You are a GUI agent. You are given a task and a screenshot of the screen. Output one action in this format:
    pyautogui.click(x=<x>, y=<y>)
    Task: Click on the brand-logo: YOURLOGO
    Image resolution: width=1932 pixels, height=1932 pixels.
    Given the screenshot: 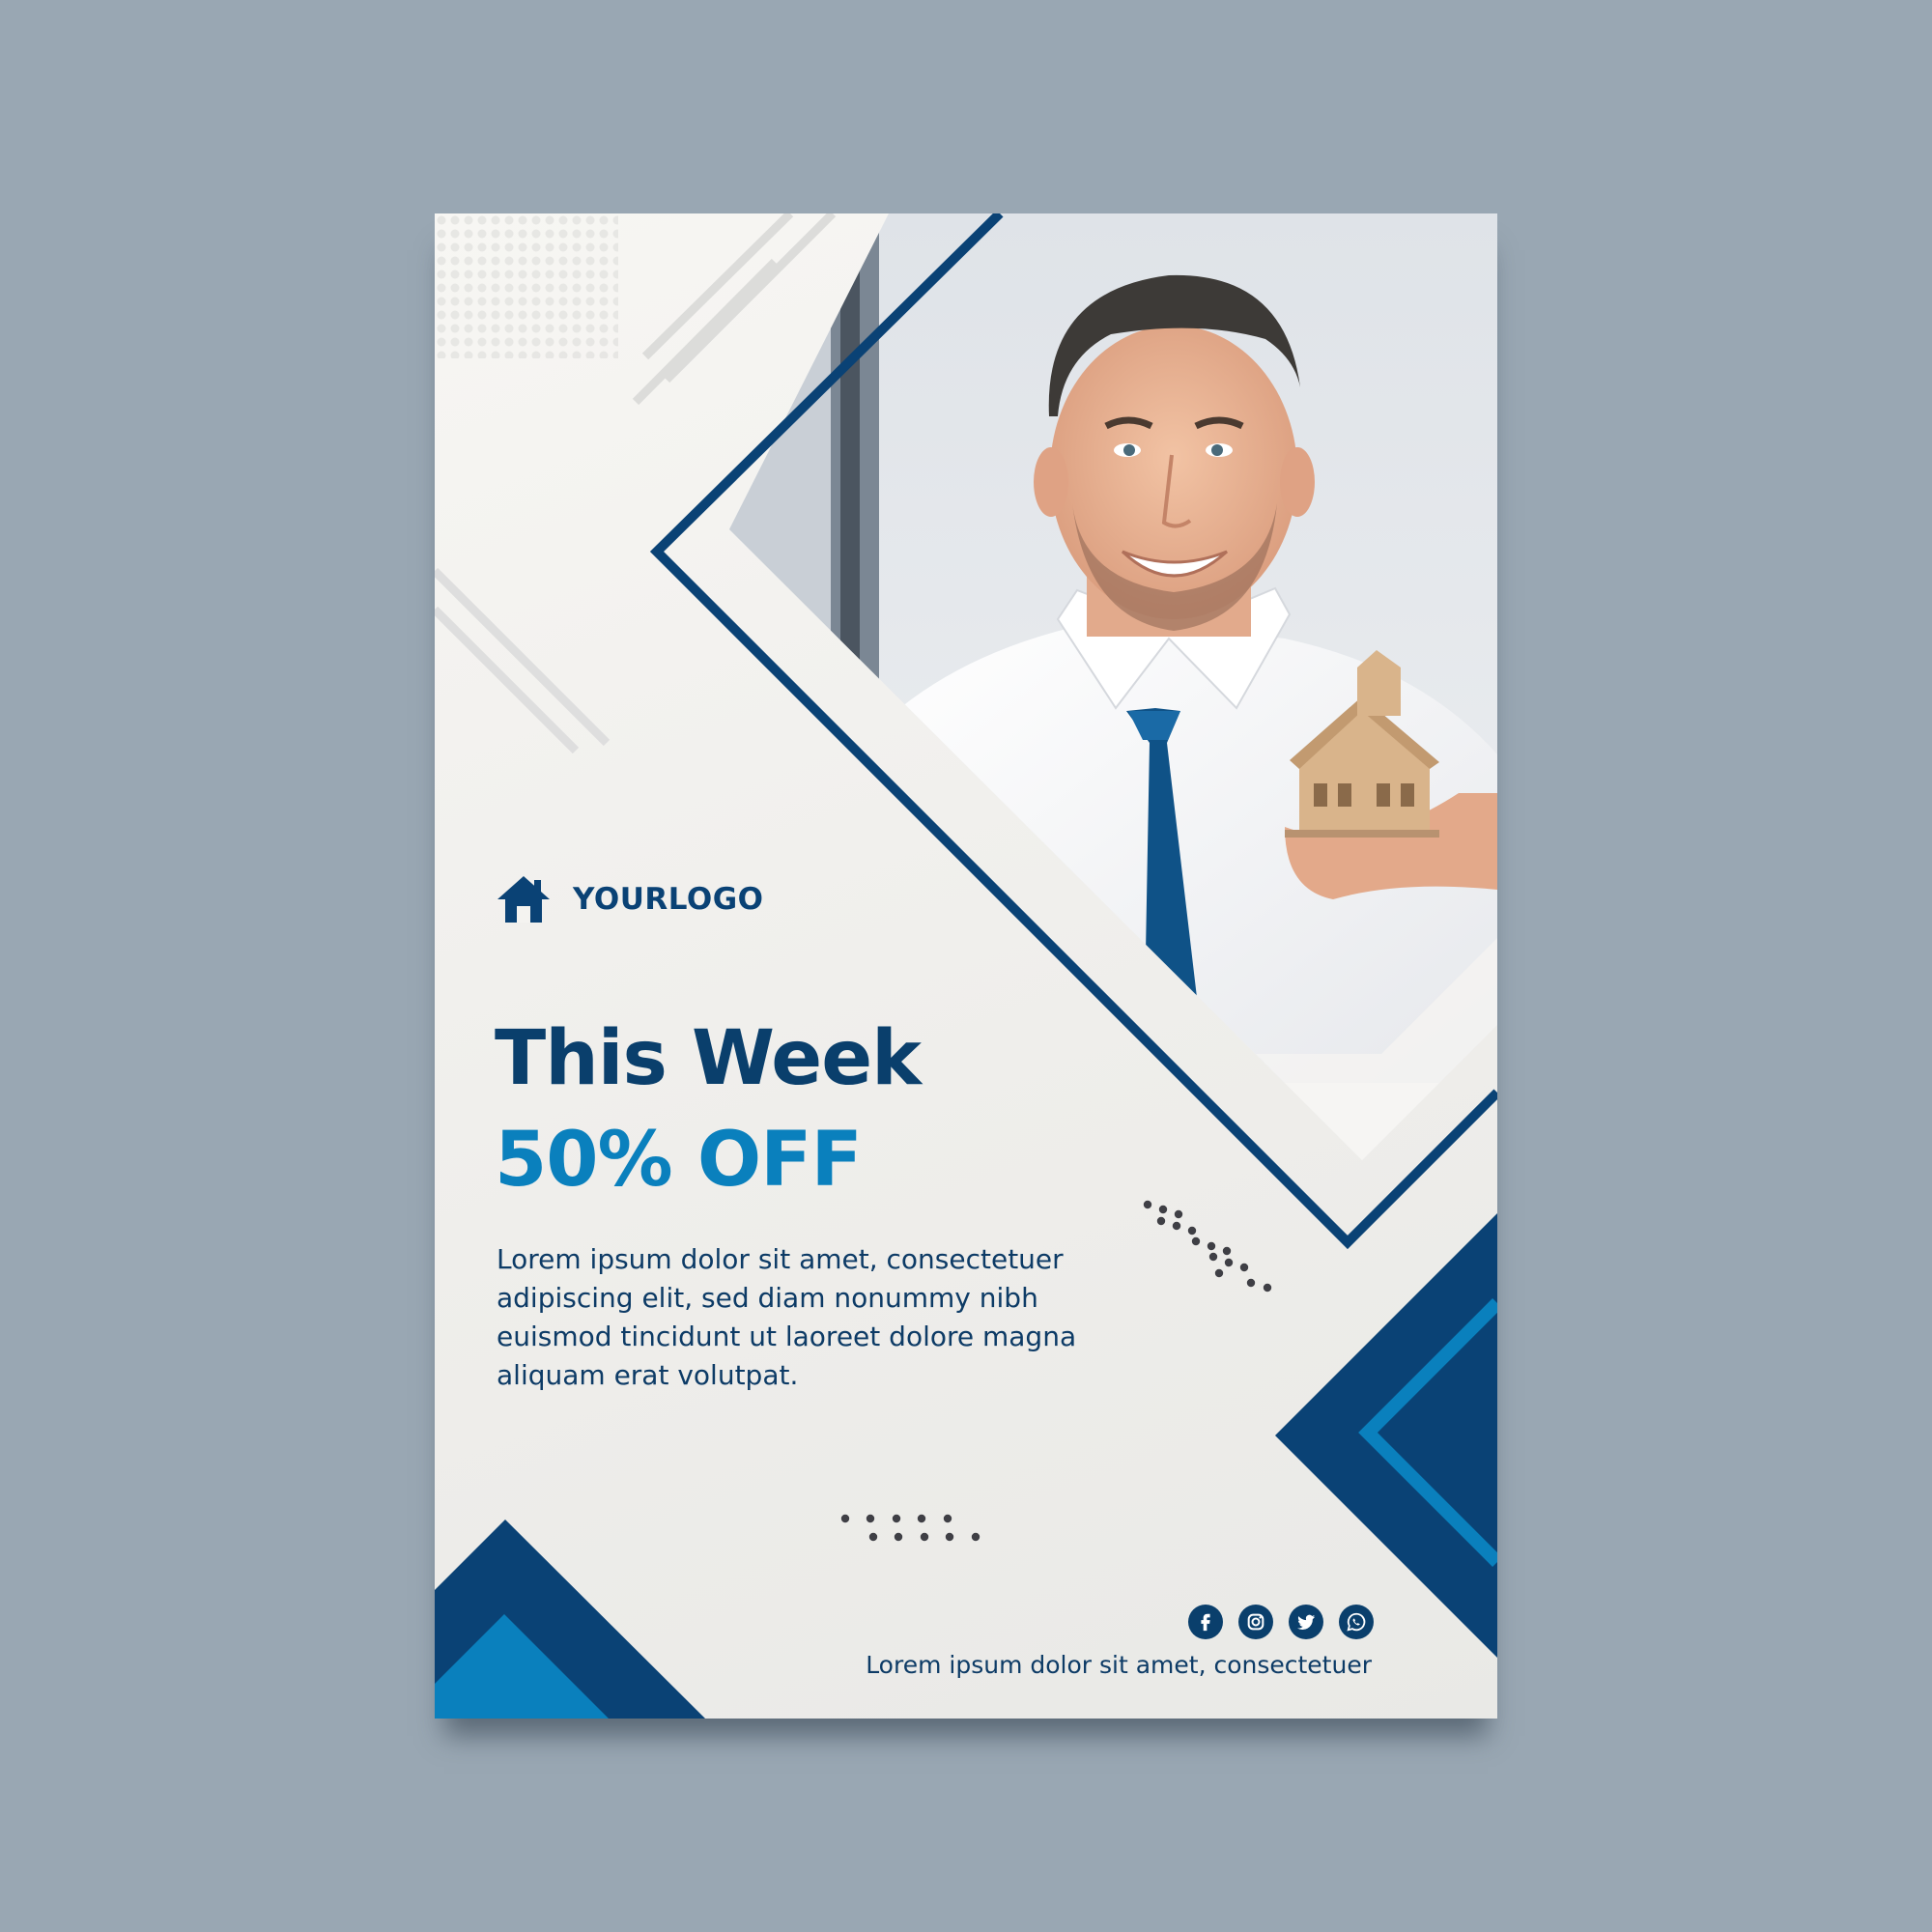 What is the action you would take?
    pyautogui.click(x=630, y=899)
    